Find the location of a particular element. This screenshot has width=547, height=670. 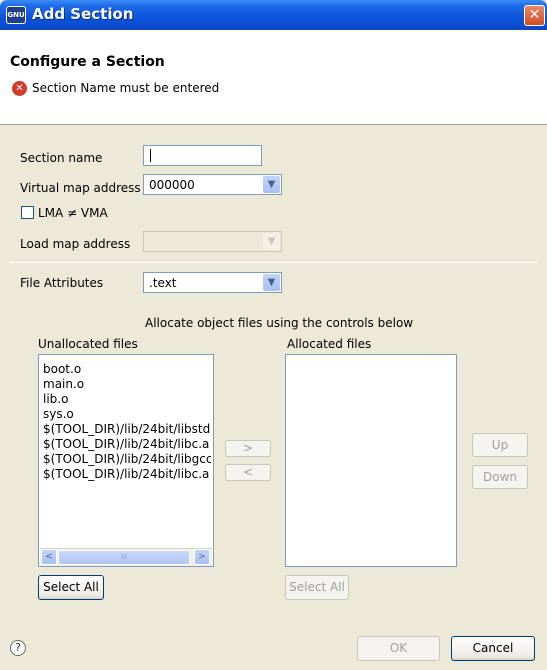

window-title: Add Section is located at coordinates (83, 14).